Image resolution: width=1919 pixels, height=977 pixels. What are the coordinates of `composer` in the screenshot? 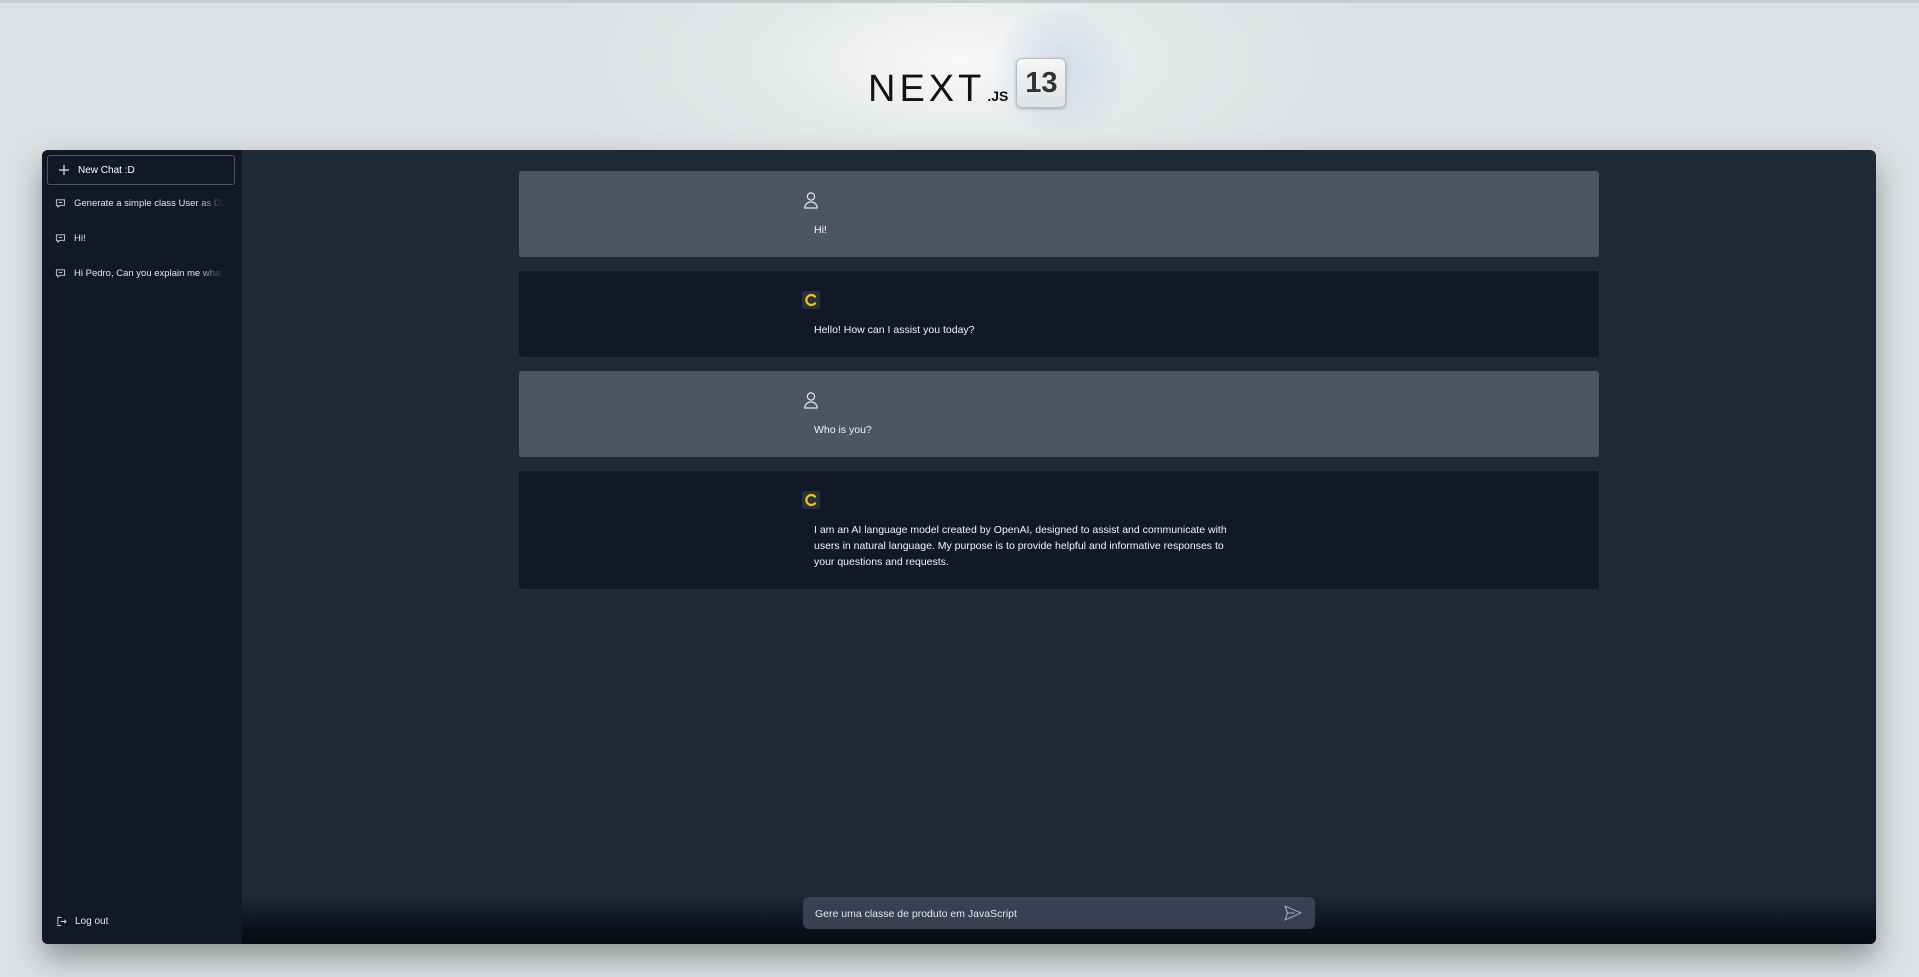 It's located at (1059, 914).